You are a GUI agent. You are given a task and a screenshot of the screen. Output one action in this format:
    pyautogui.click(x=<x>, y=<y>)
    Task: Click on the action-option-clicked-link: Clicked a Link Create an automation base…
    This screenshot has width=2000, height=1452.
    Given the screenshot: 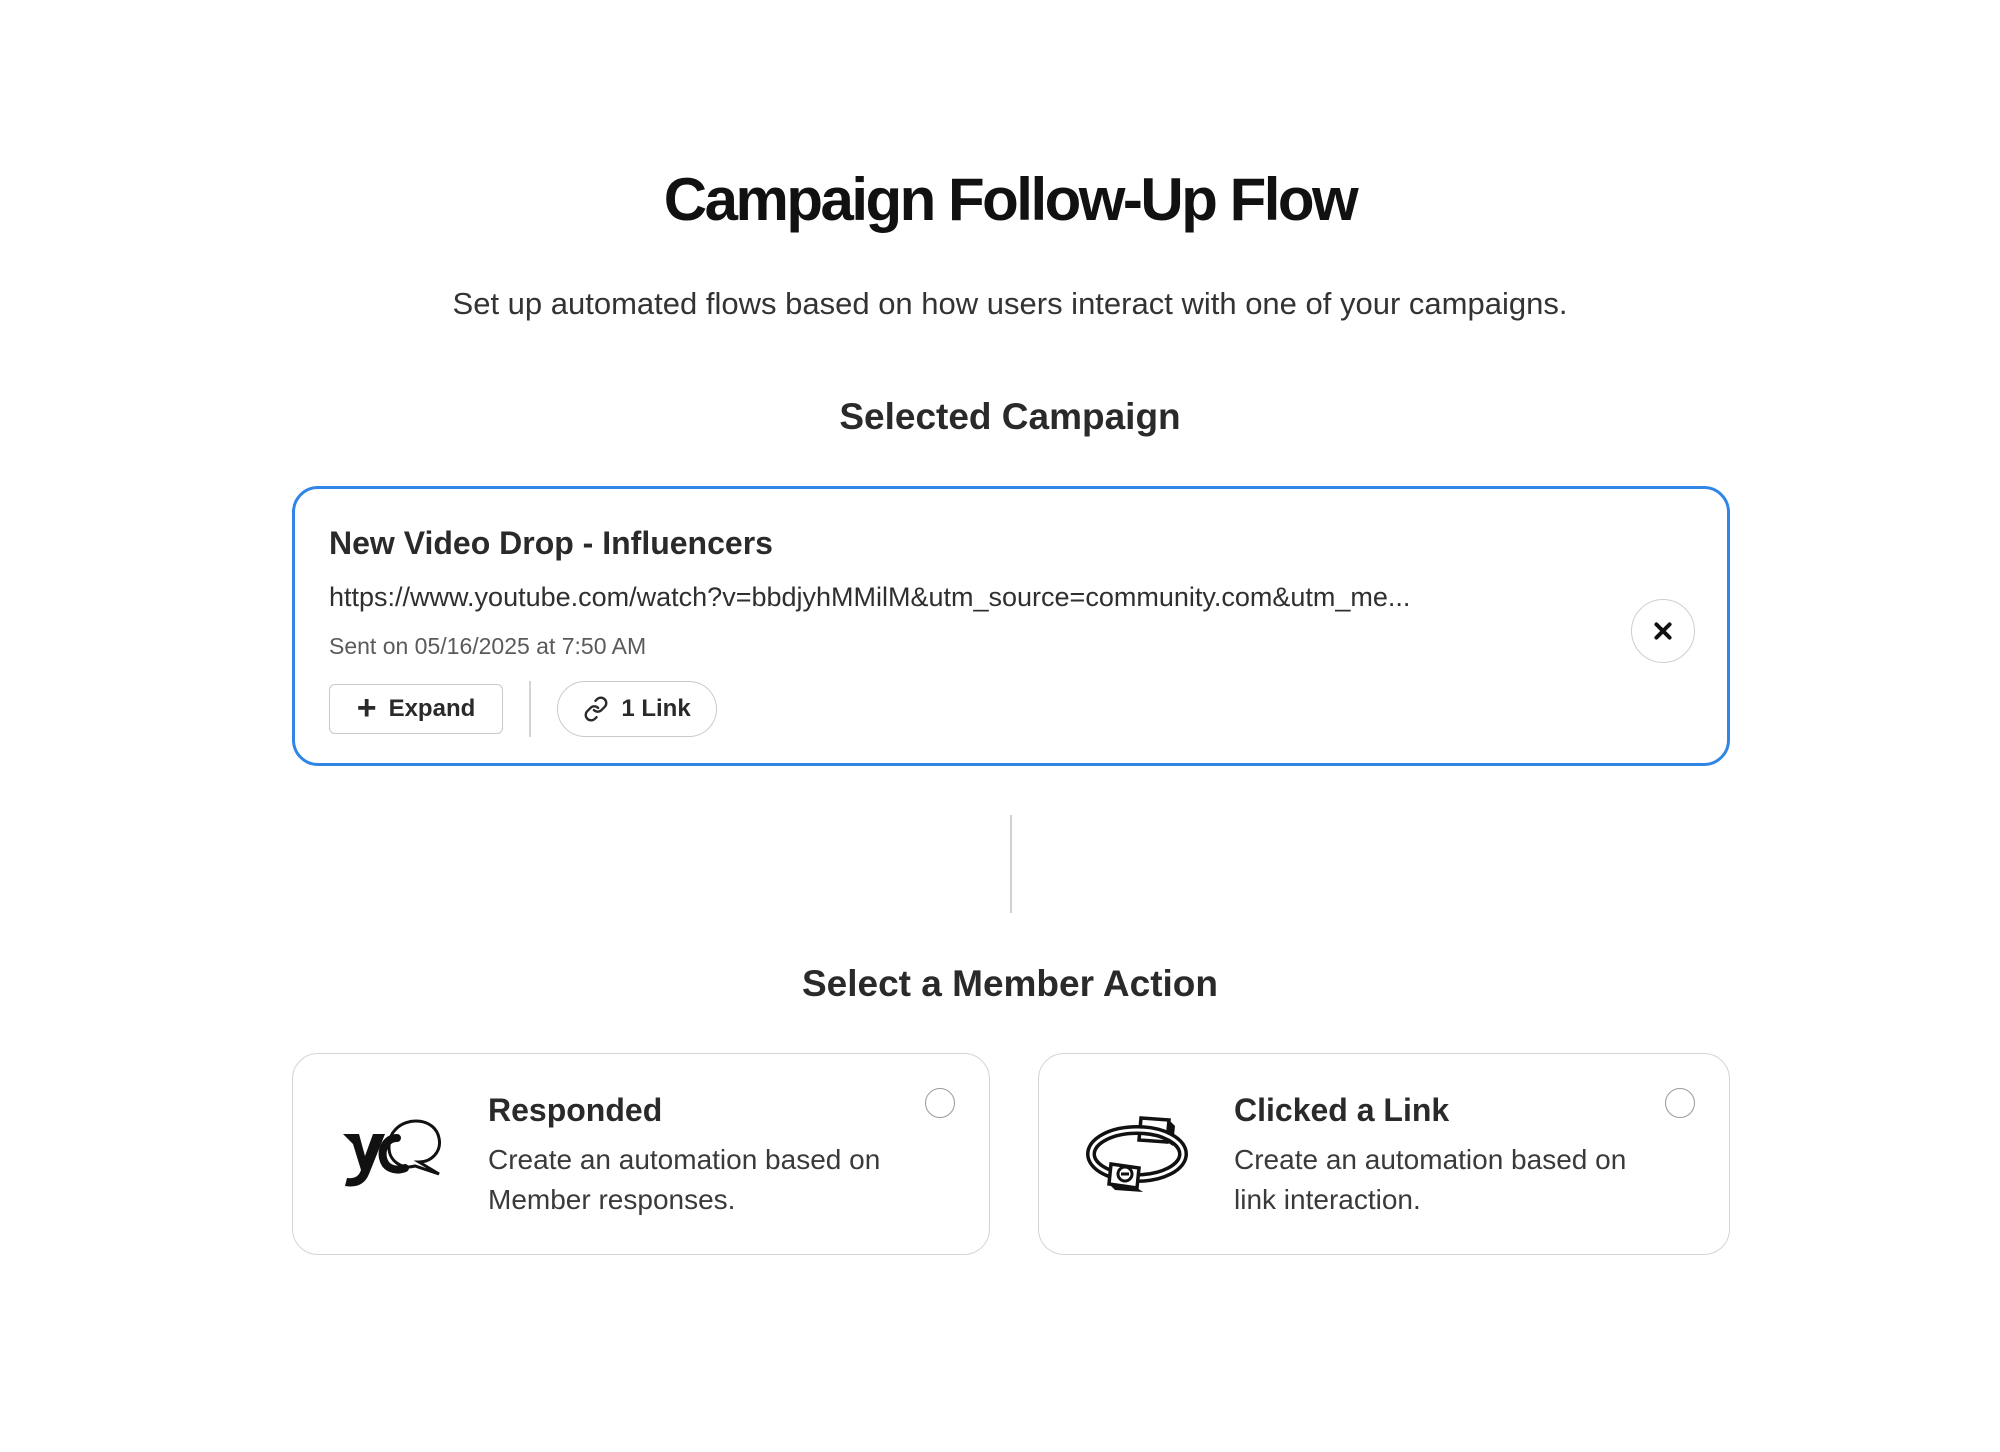 What is the action you would take?
    pyautogui.click(x=1384, y=1154)
    